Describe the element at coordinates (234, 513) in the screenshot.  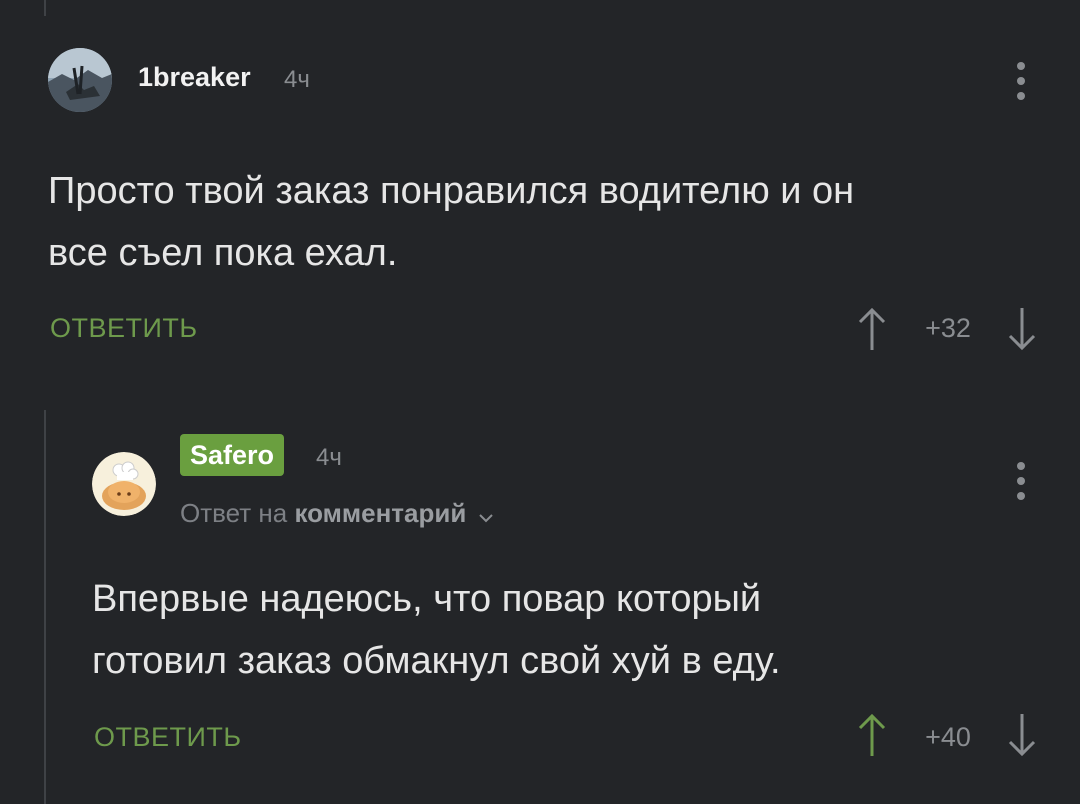
I see `reply-to-prefix: Ответ на` at that location.